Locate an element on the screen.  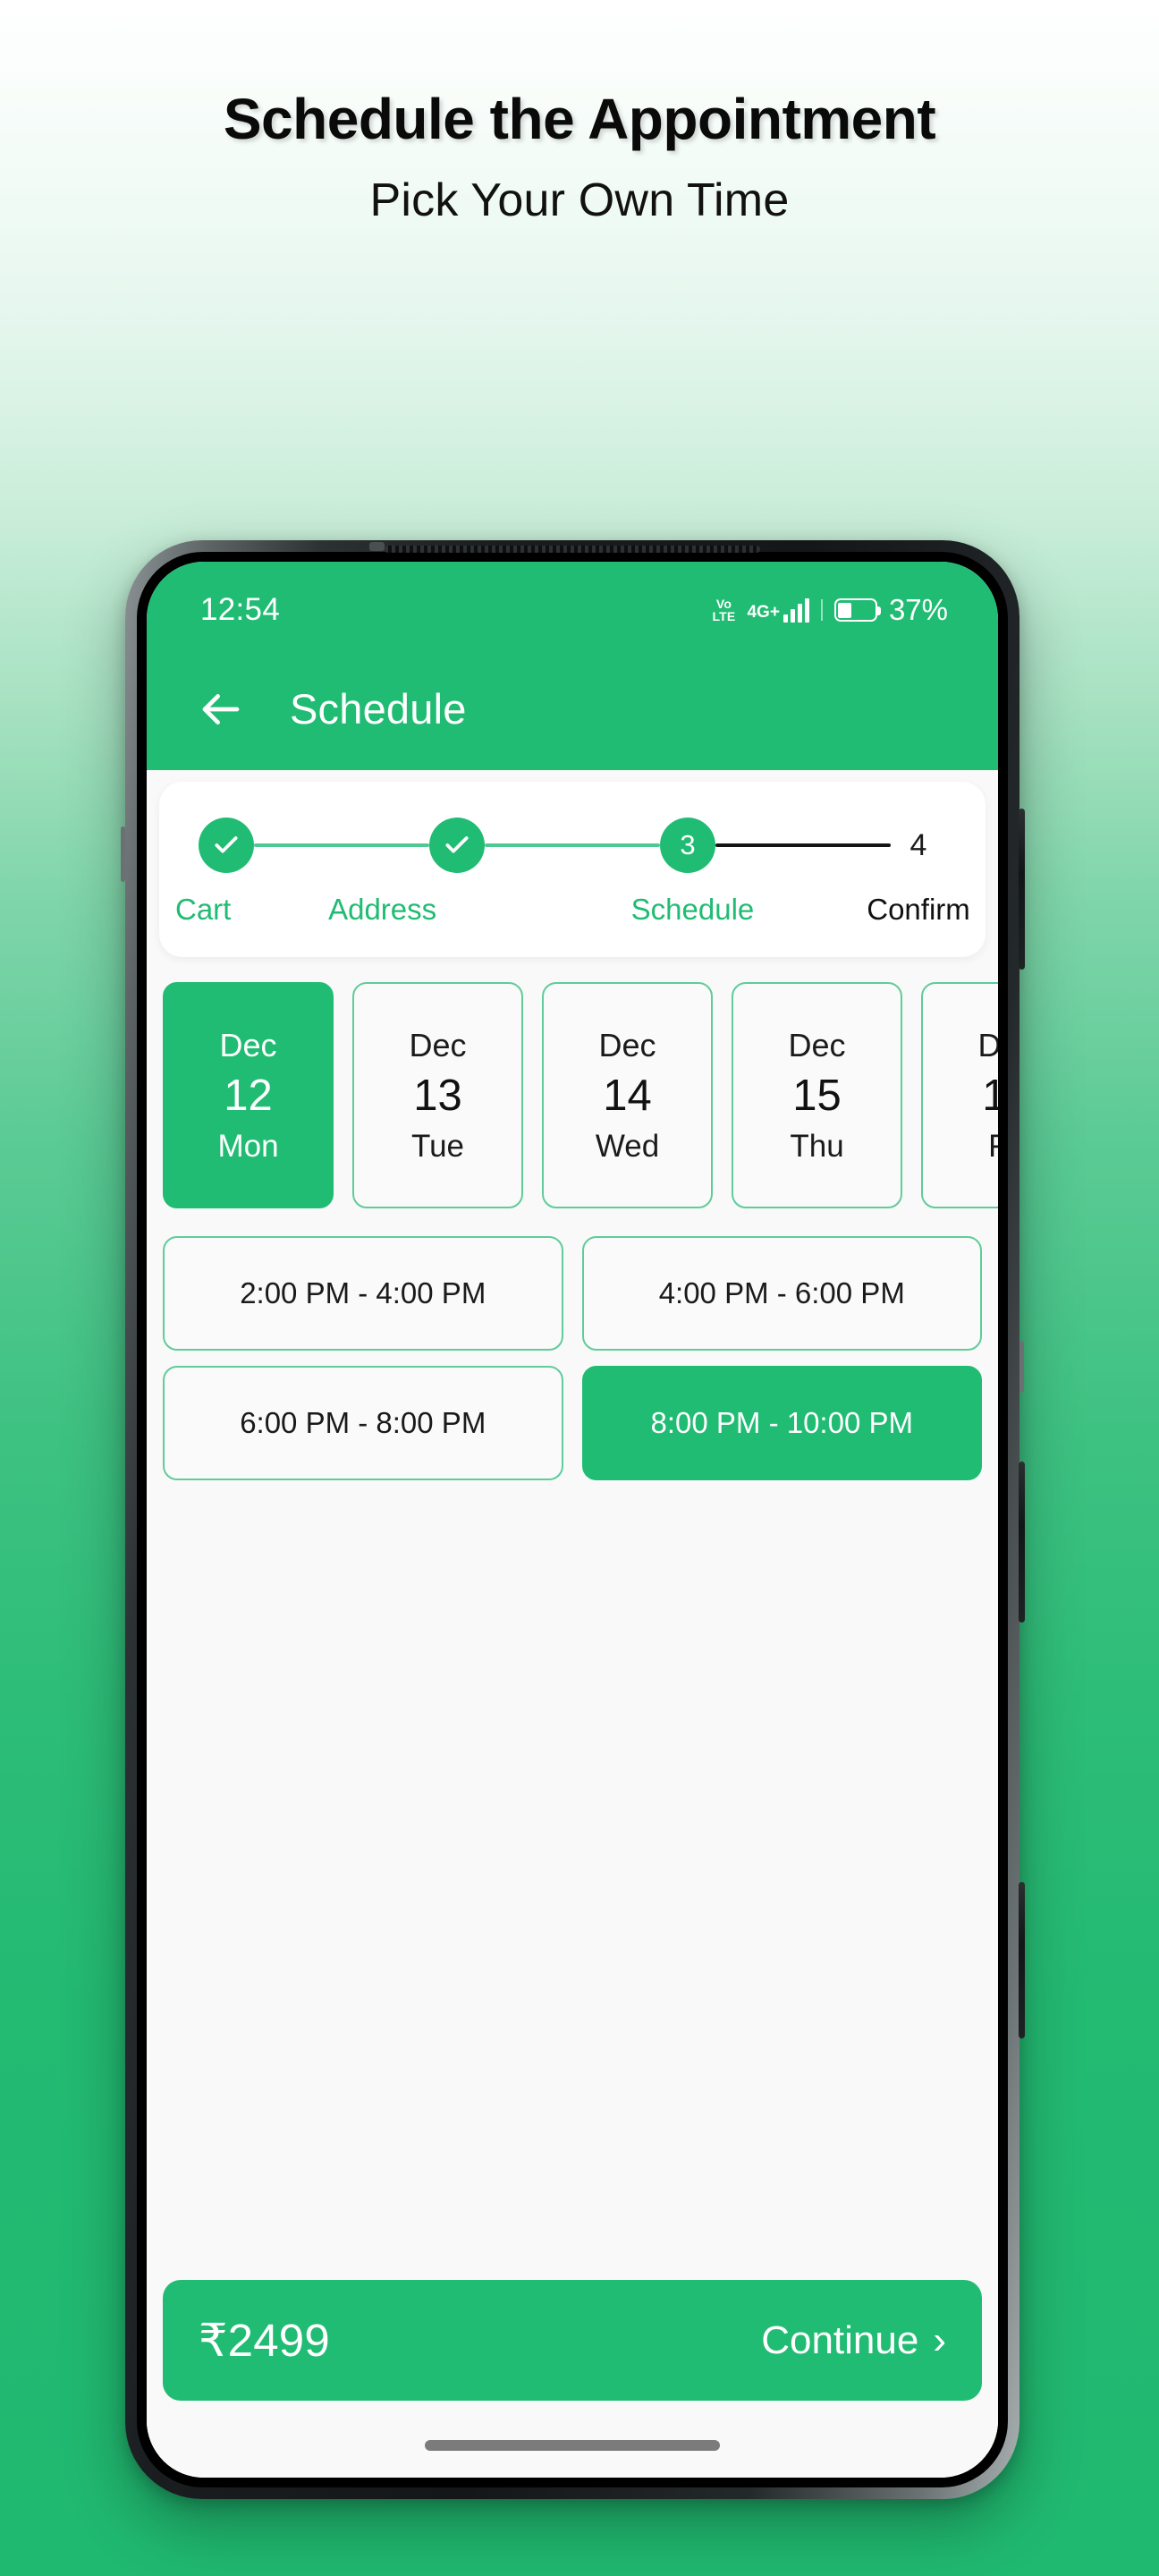
time-slot: 8:00 PM - 10:00 PM is located at coordinates (782, 1423).